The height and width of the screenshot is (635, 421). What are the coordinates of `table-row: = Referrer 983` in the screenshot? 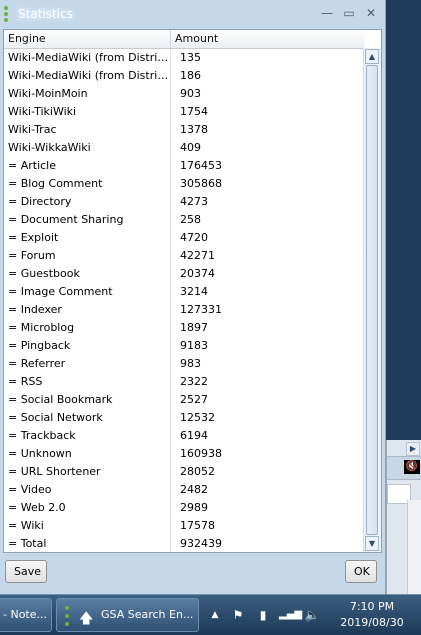 It's located at (184, 364).